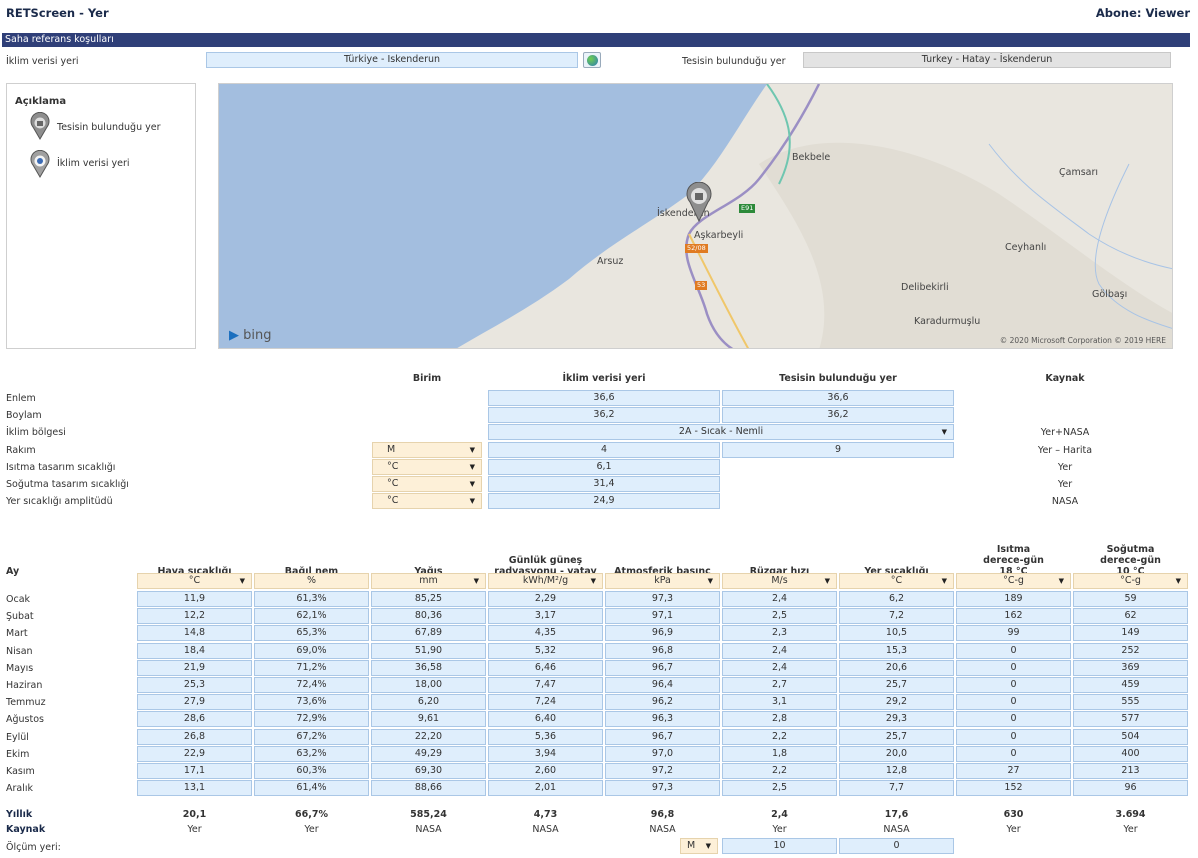 The image size is (1198, 858). What do you see at coordinates (427, 484) in the screenshot?
I see `cooling-design-temp-unit-select: °C` at bounding box center [427, 484].